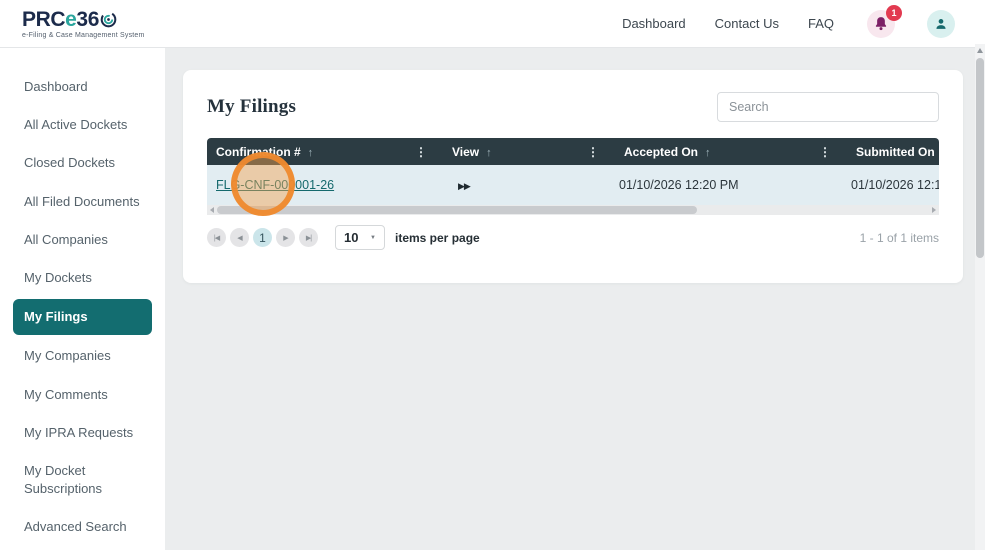 Image resolution: width=985 pixels, height=550 pixels. Describe the element at coordinates (321, 151) in the screenshot. I see `column-header-confirmation: Confirmation # ↑ ⋮` at that location.